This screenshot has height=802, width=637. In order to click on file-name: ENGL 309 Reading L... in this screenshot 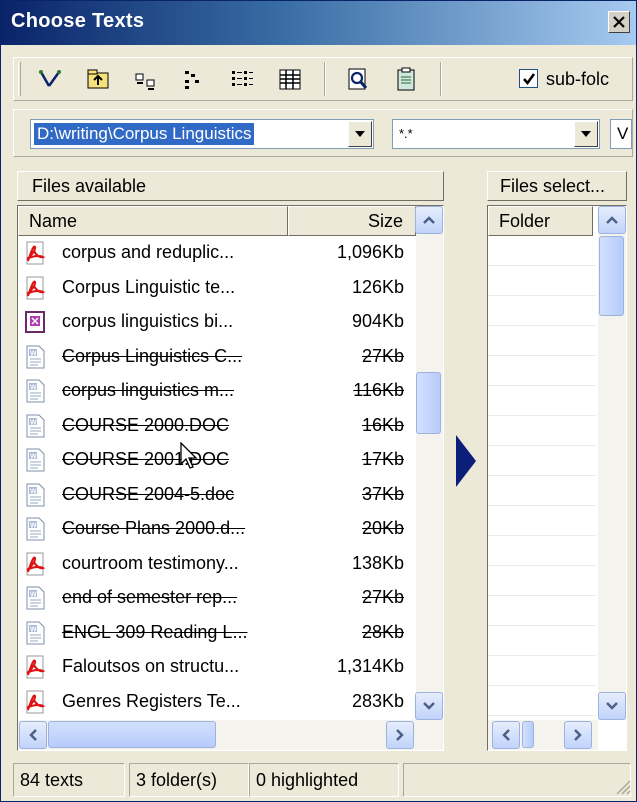, I will do `click(155, 631)`.